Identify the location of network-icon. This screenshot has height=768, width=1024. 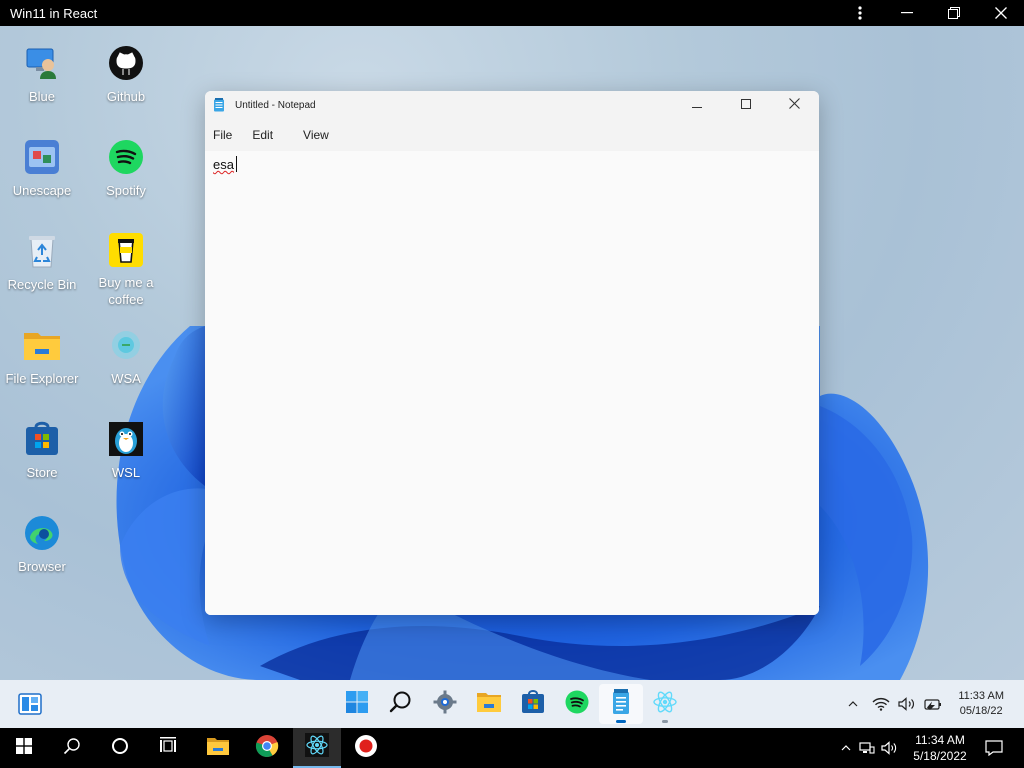
(867, 748).